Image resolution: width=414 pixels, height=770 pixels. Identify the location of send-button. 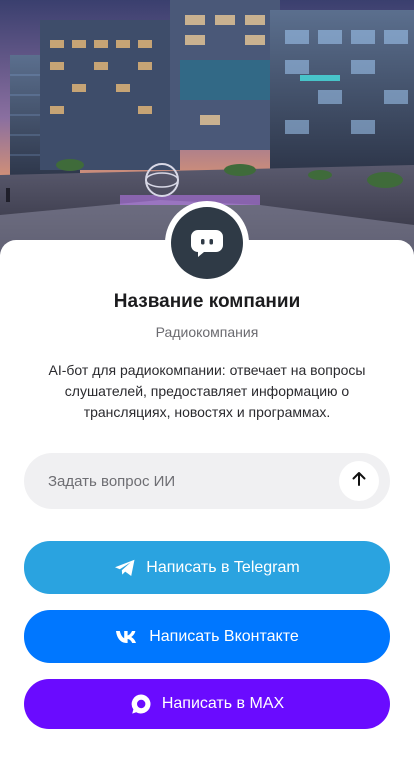
(359, 481).